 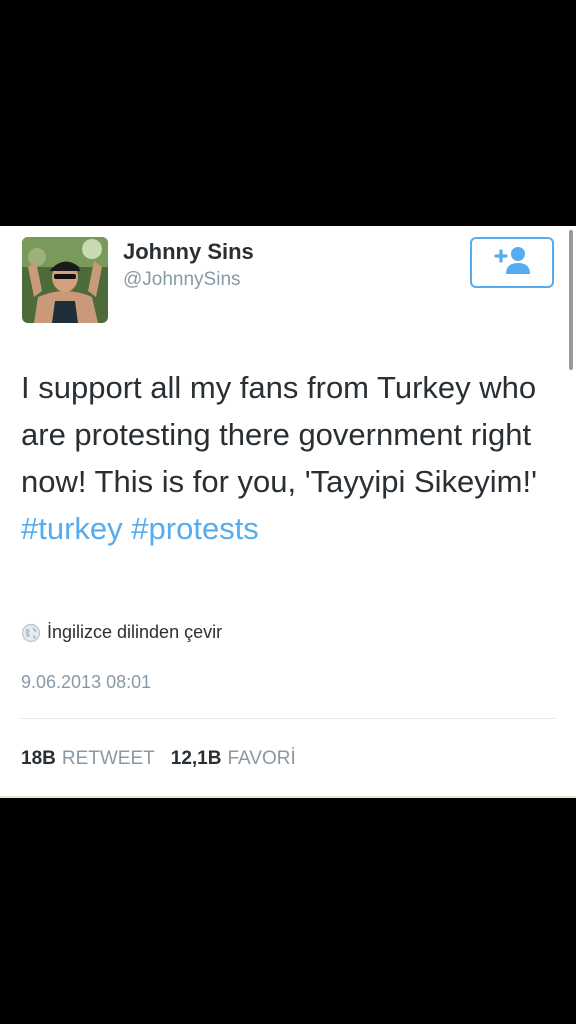 I want to click on text-spacer, so click(x=127, y=528).